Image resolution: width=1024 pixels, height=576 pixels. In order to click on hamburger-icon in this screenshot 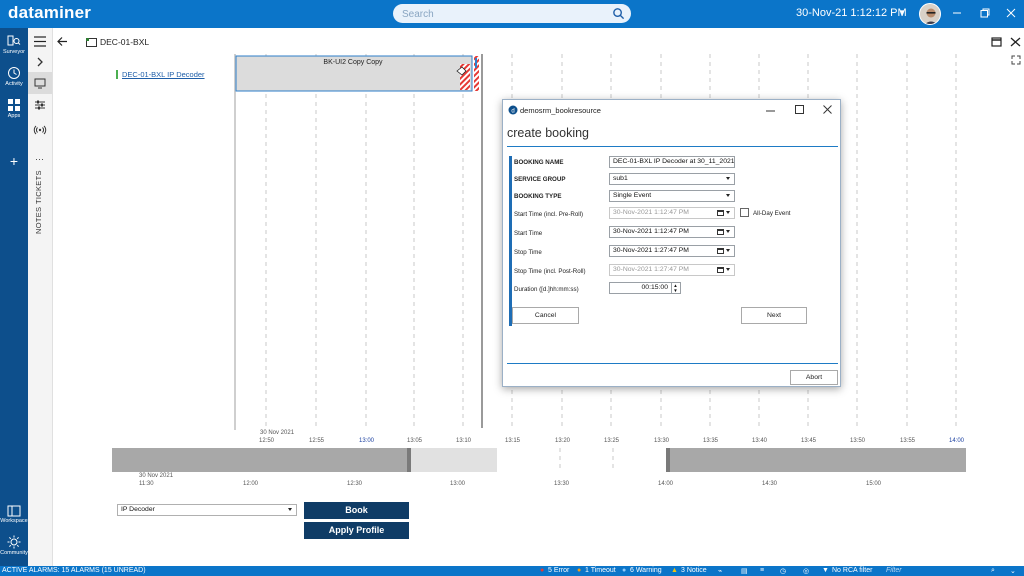, I will do `click(40, 41)`.